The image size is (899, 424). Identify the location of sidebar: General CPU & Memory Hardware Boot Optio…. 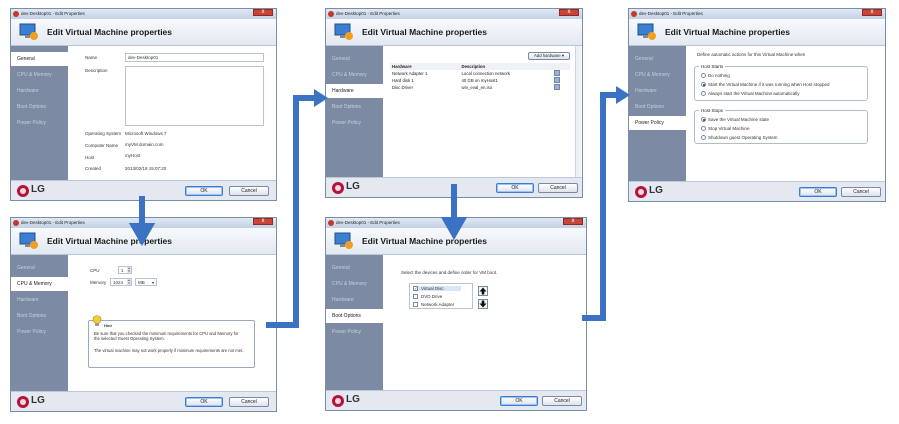
(39, 323).